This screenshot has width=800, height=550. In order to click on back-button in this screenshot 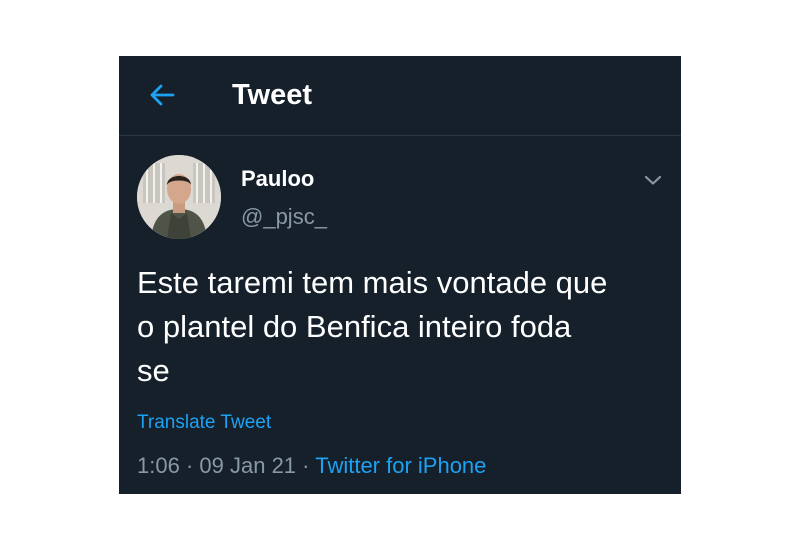, I will do `click(162, 95)`.